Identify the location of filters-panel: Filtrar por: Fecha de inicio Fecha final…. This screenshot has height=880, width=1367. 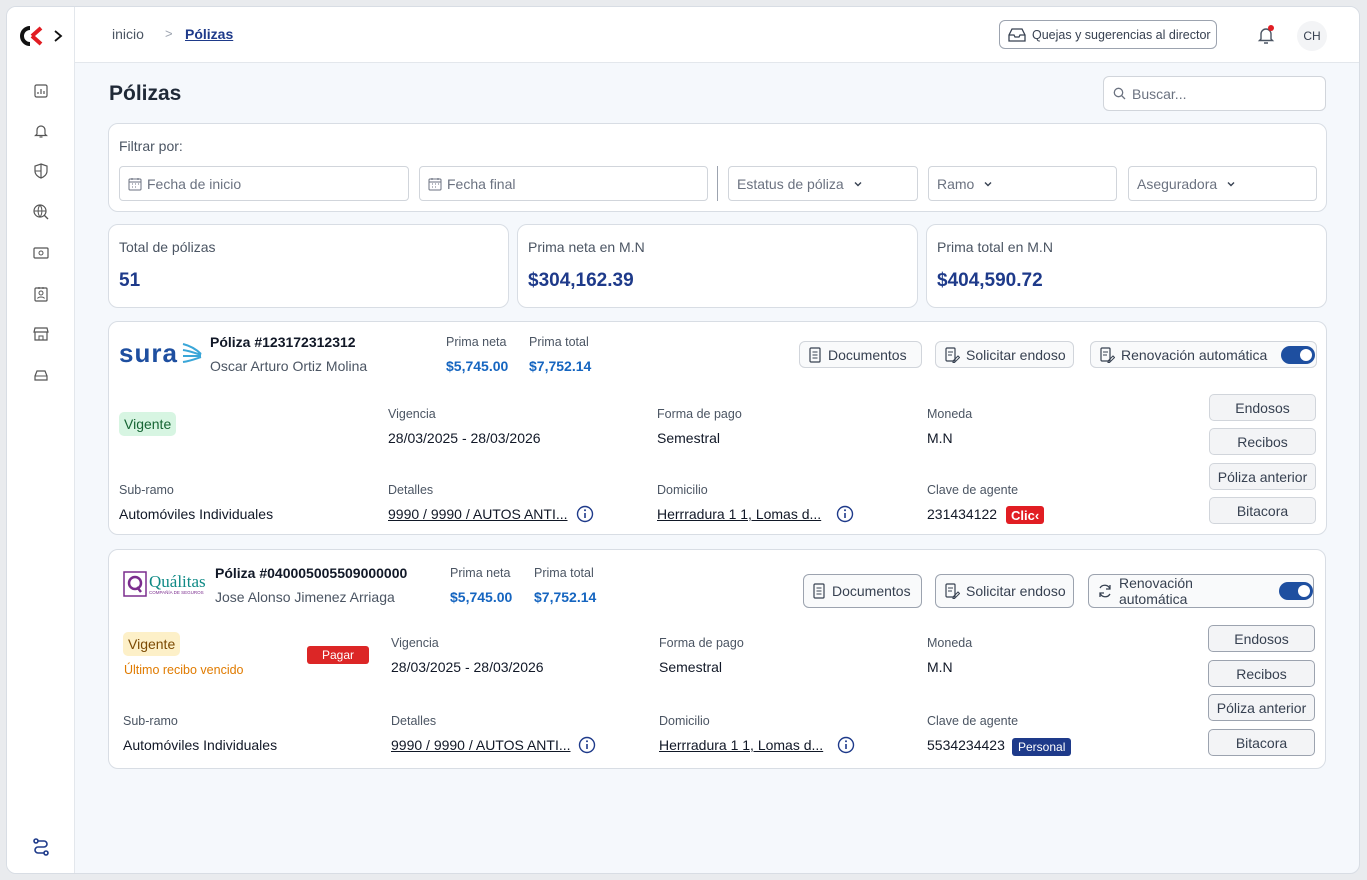
(717, 167).